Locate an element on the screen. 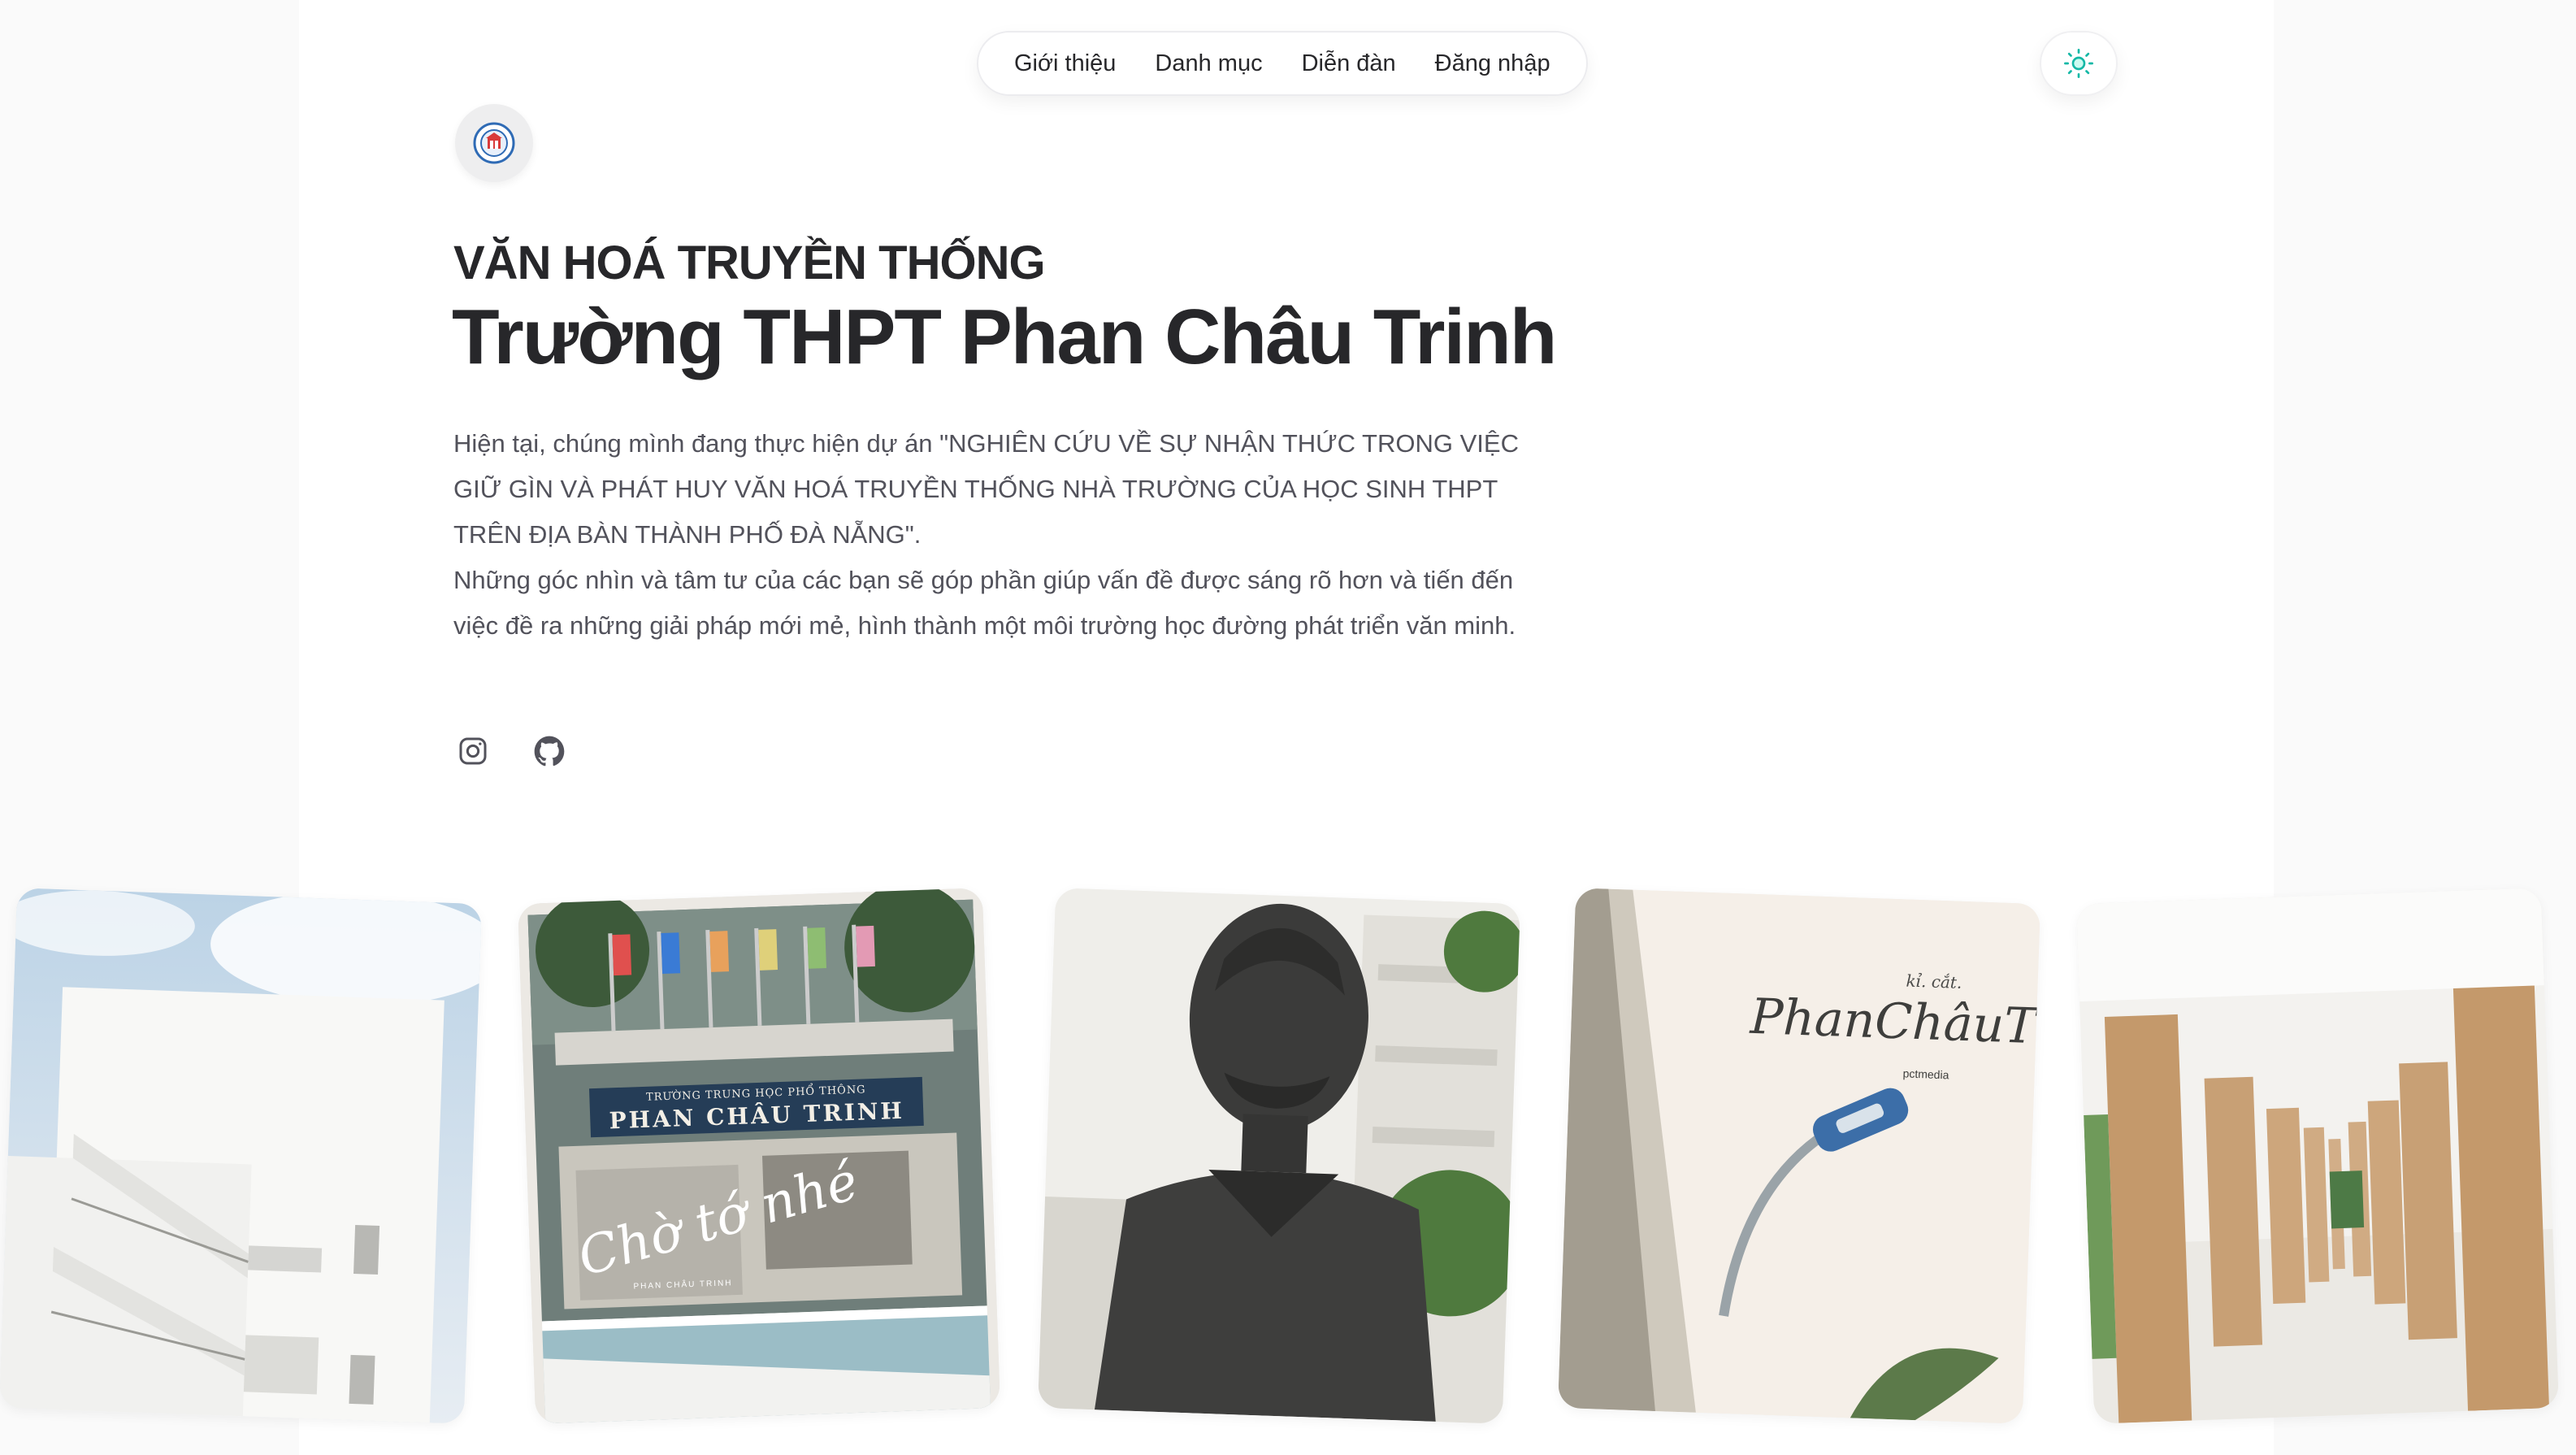  page-eyebrow: VĂN HOÁ TRUYỀN THỐNG is located at coordinates (749, 263).